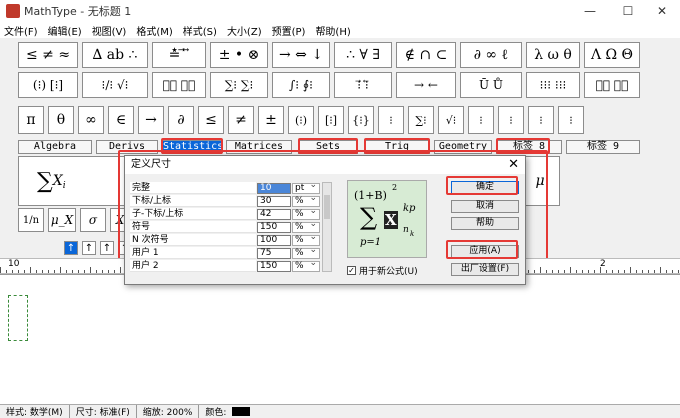 The width and height of the screenshot is (680, 418). Describe the element at coordinates (62, 220) in the screenshot. I see `template-mu-x: μ_X` at that location.